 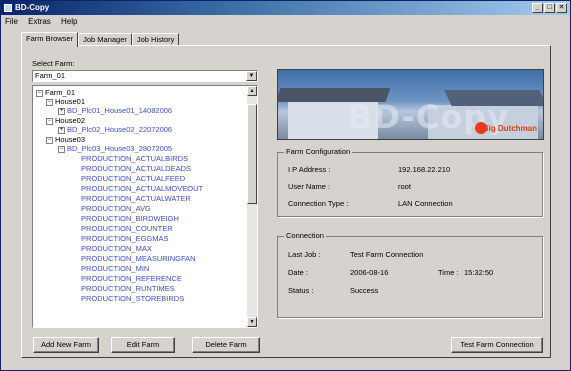 I want to click on date-value: 2006-08-16, so click(x=369, y=272).